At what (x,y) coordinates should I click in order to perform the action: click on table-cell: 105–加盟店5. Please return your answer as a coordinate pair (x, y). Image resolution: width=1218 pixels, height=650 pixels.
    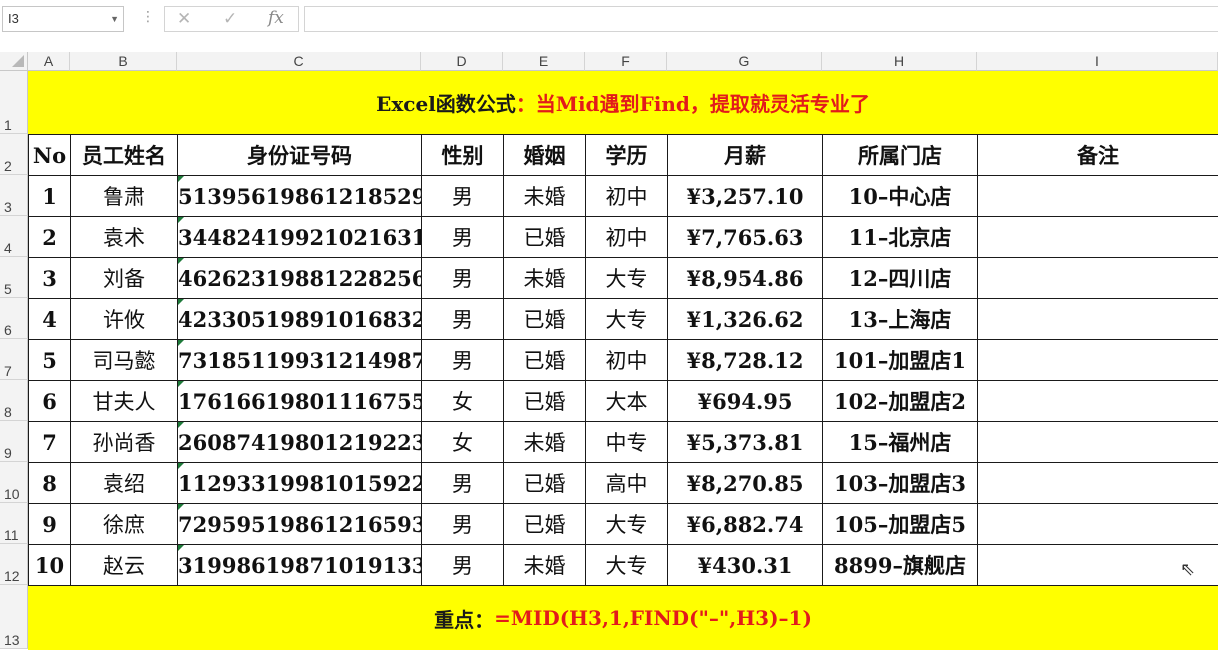
    Looking at the image, I should click on (900, 524).